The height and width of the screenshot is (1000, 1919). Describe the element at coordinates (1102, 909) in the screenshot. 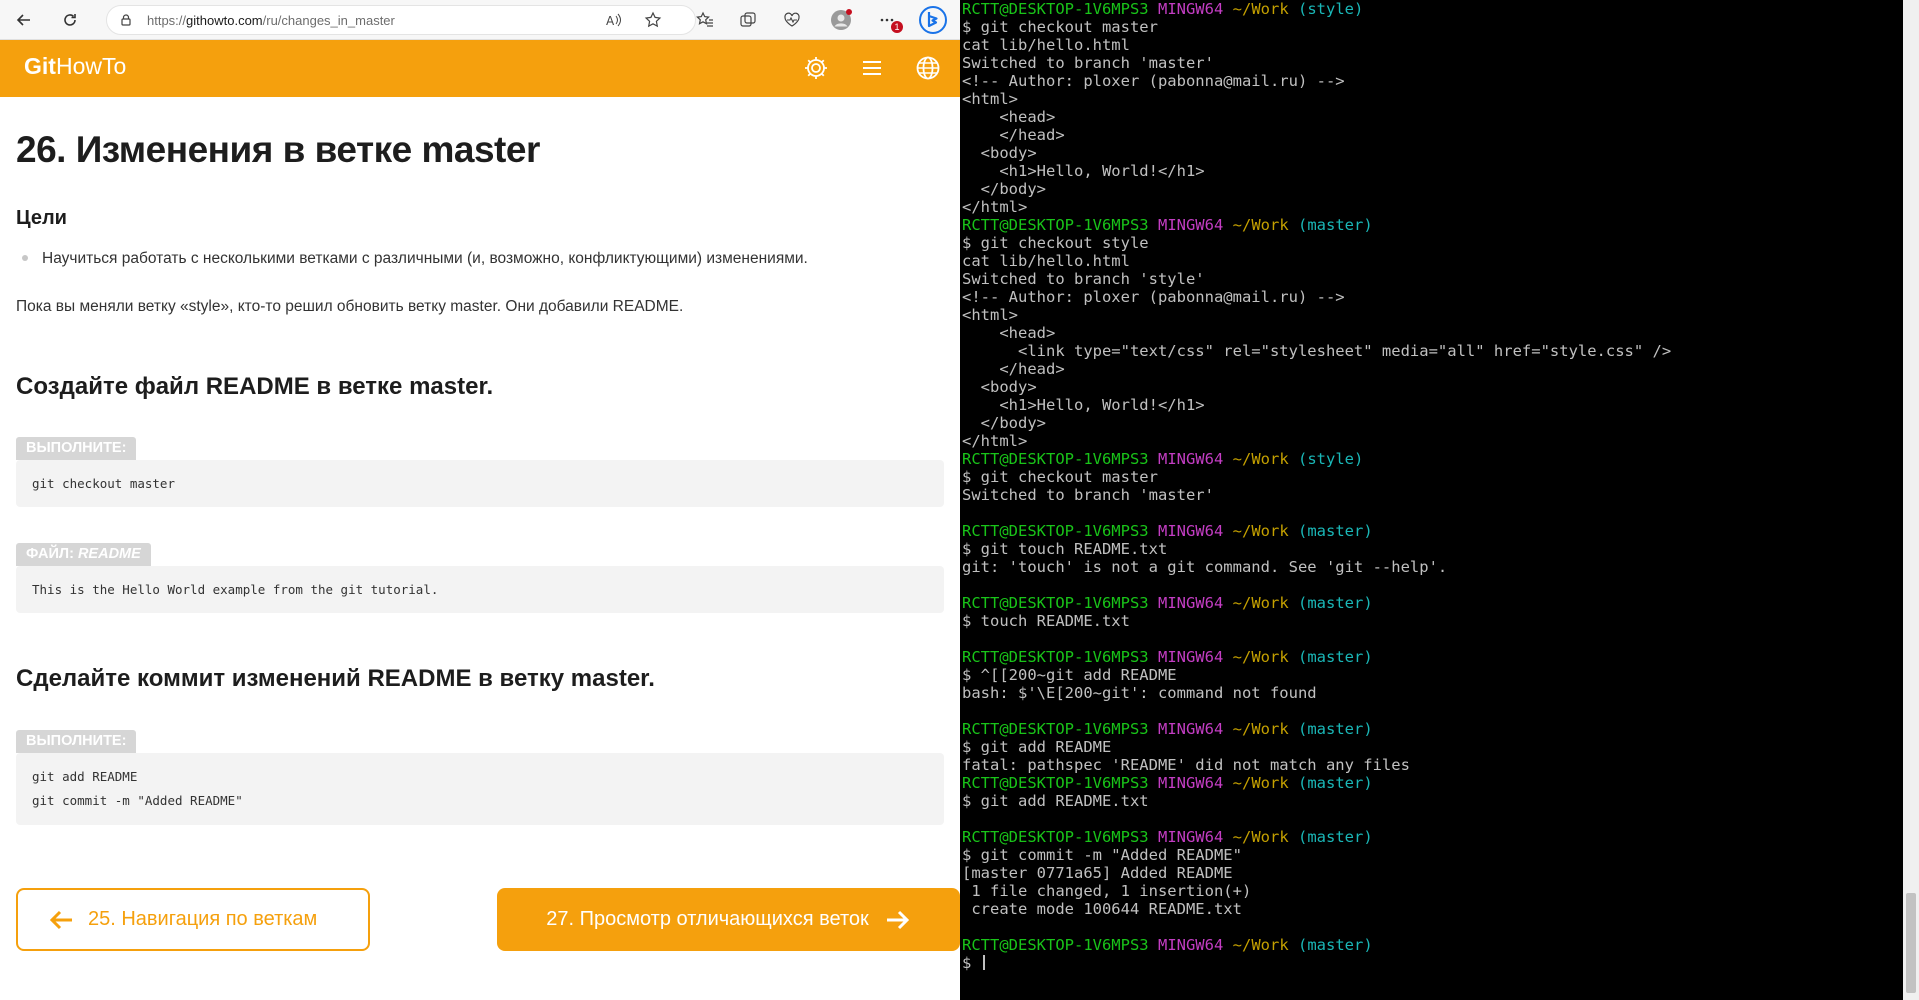

I see `terminal-line-text: create mode 100644 README.txt` at that location.